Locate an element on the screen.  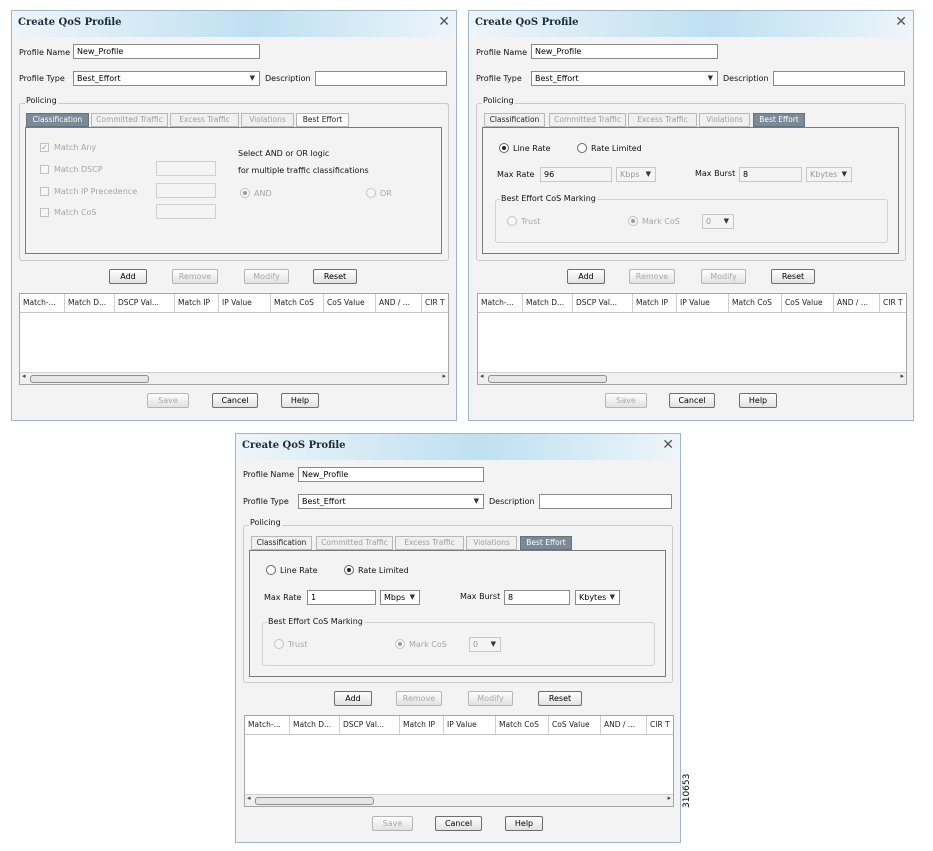
mark-cos-select: 0 ▼ is located at coordinates (485, 644).